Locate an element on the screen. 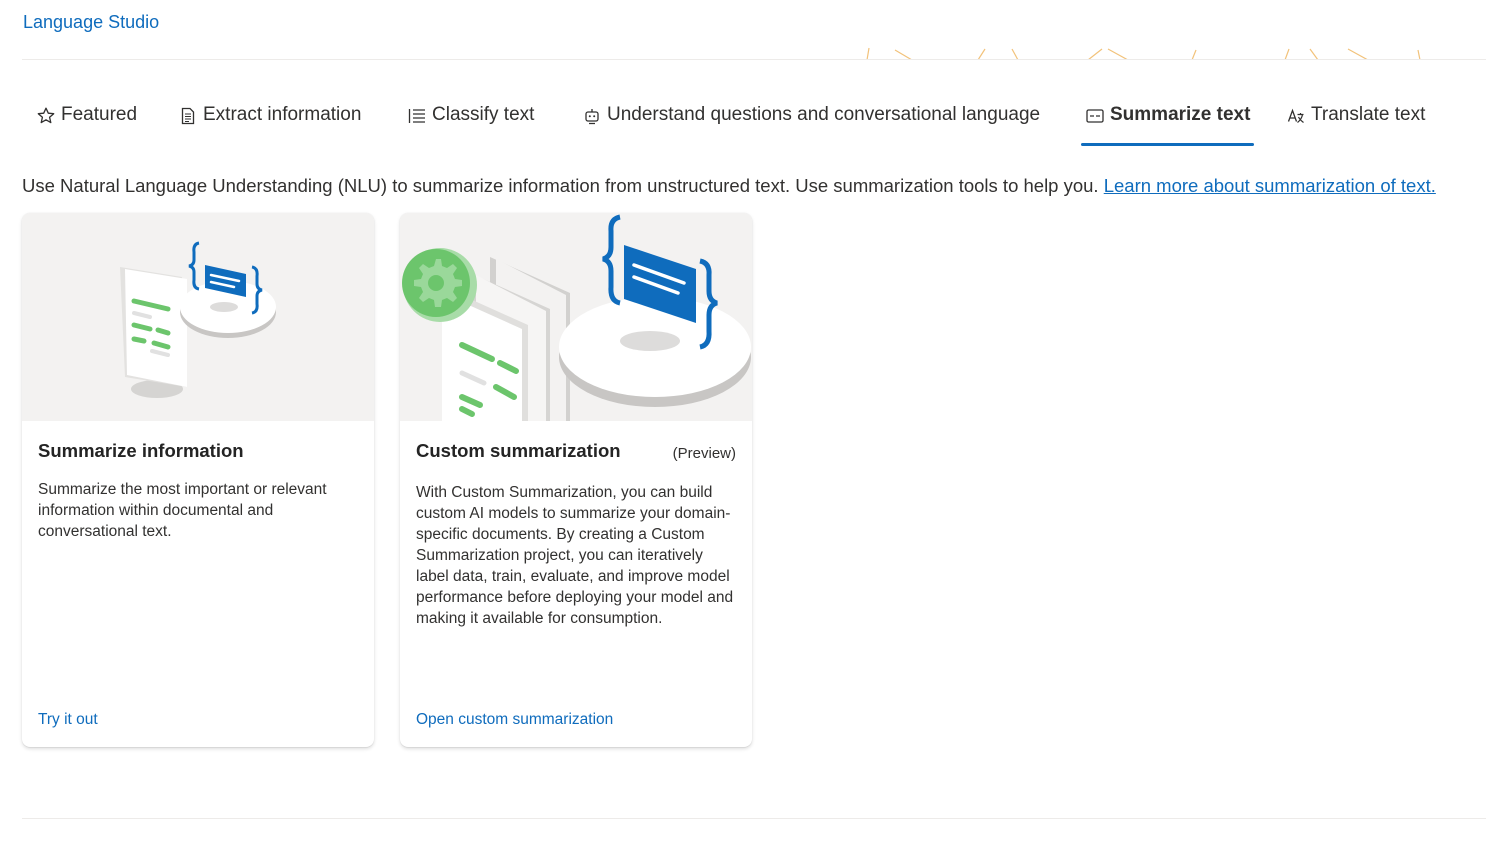 Image resolution: width=1504 pixels, height=844 pixels. tab-label: Classify text is located at coordinates (483, 114).